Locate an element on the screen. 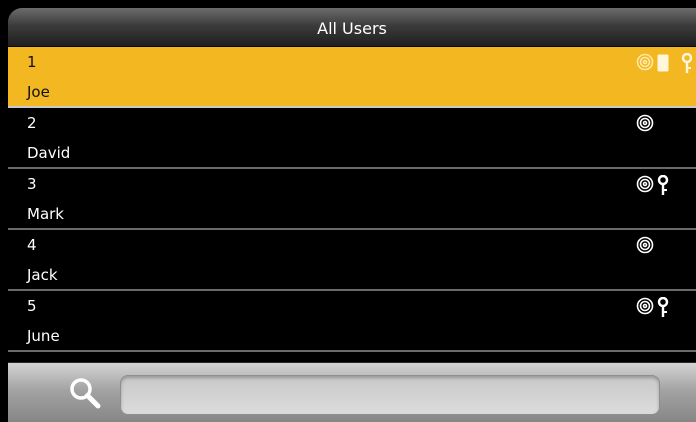 The width and height of the screenshot is (696, 422). user-id: 5 is located at coordinates (32, 306).